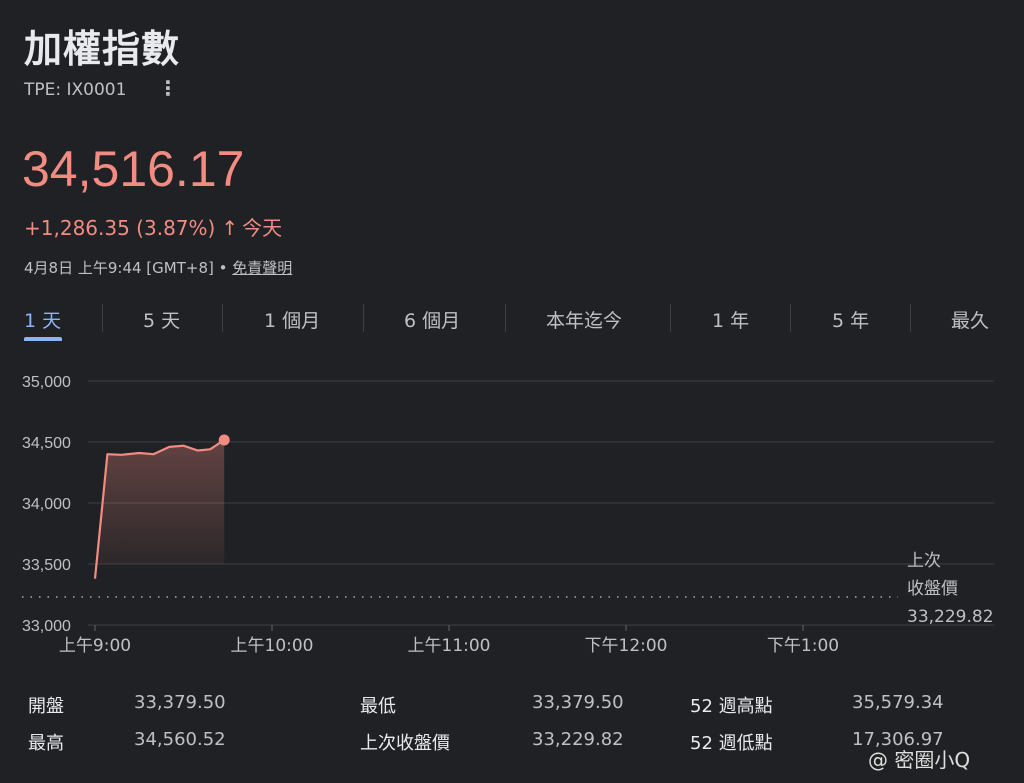 This screenshot has height=783, width=1024. I want to click on y-tick-label: 34,500, so click(46, 443).